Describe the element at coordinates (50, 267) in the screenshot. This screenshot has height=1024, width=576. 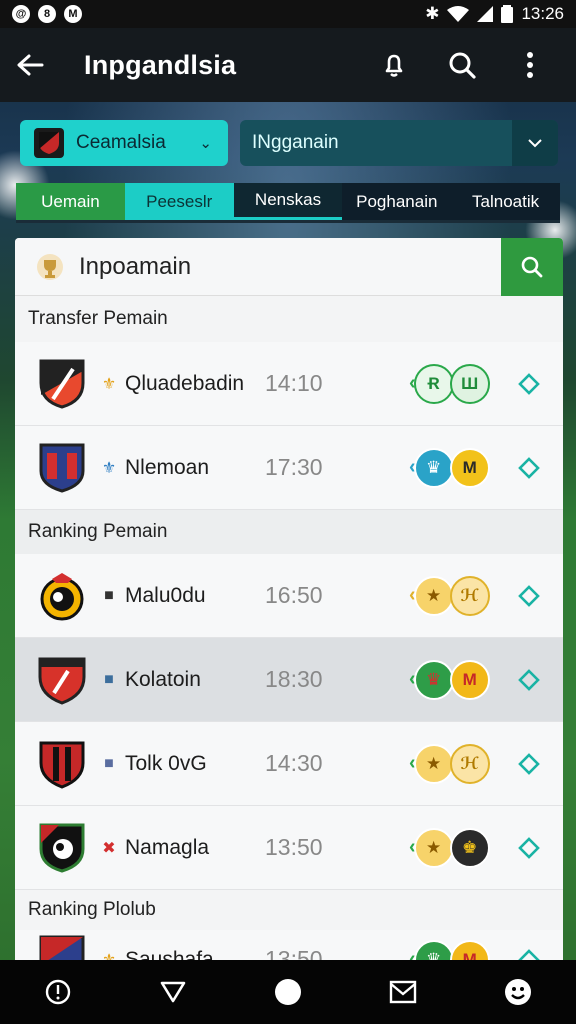
I see `trophy-icon` at that location.